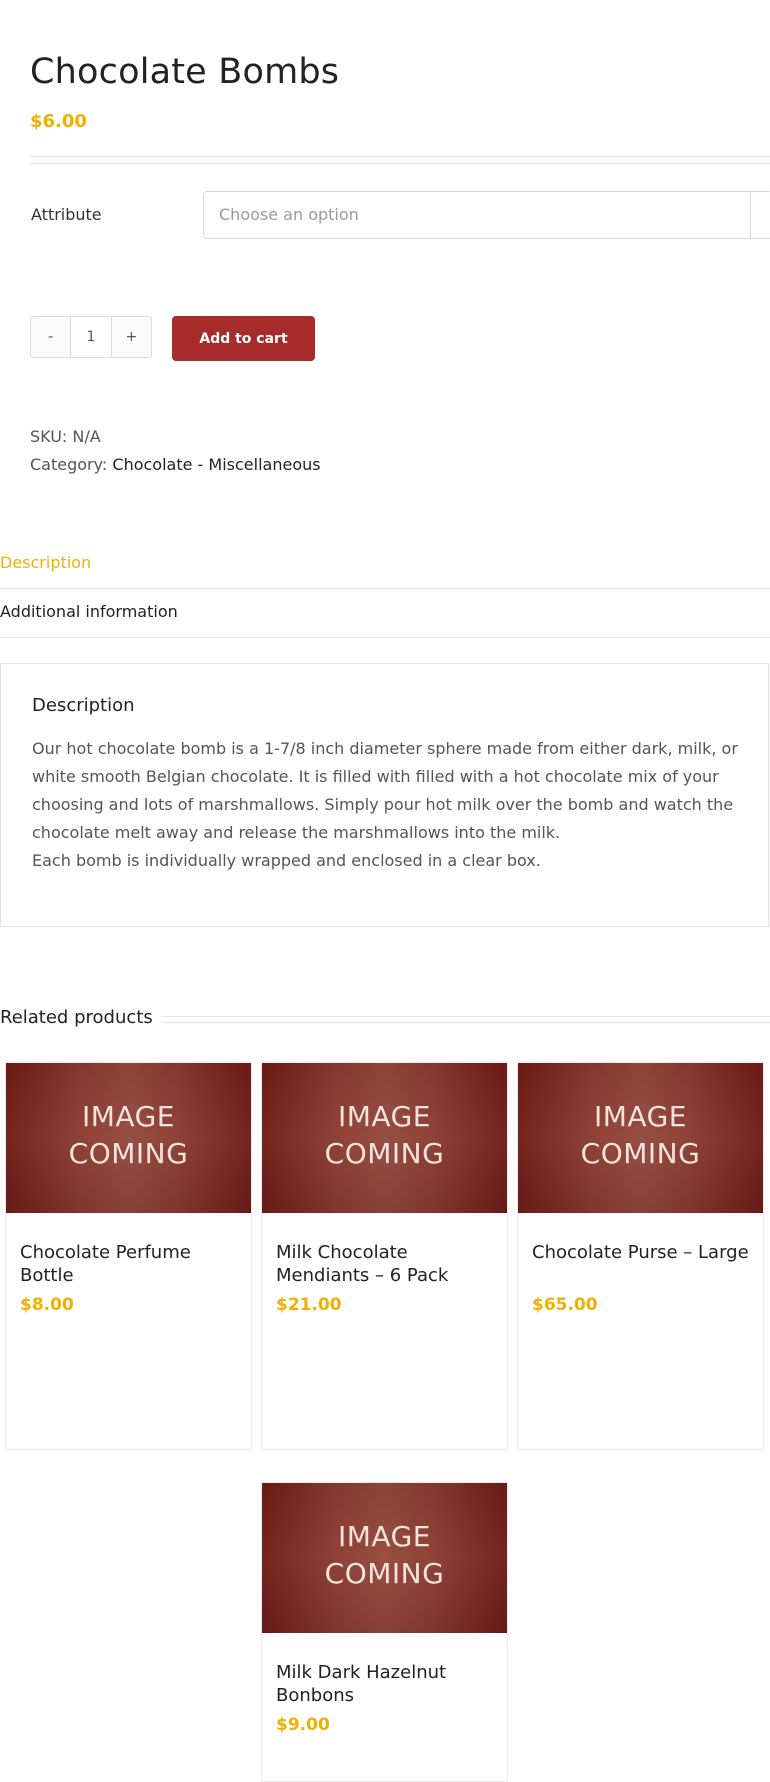 The width and height of the screenshot is (770, 1782). What do you see at coordinates (83, 705) in the screenshot?
I see `description-heading: Description` at bounding box center [83, 705].